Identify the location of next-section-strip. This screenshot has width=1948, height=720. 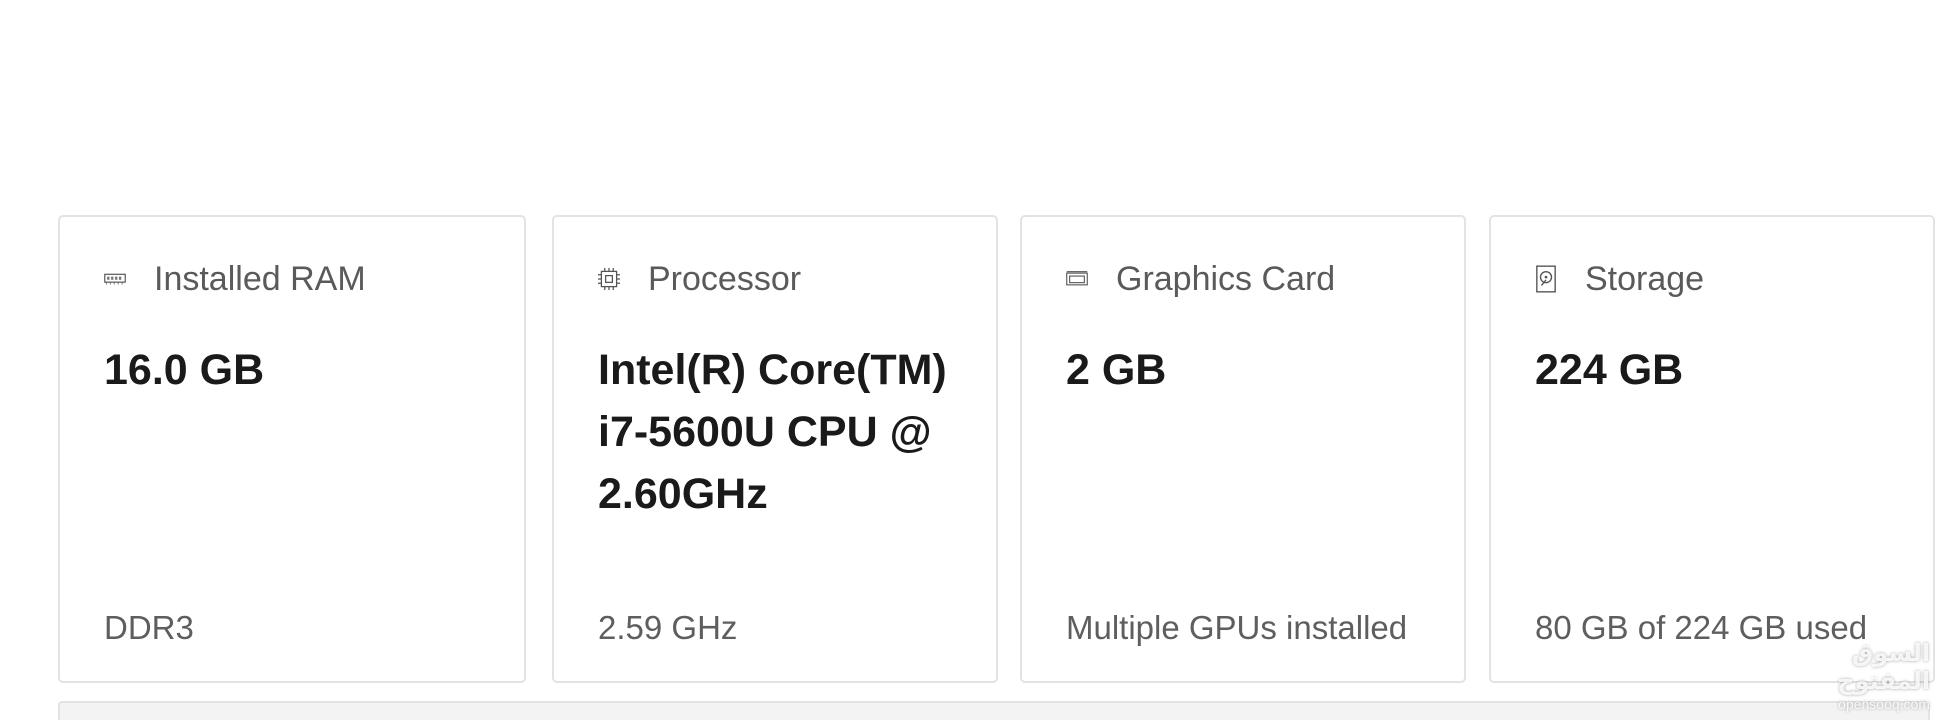
(994, 710).